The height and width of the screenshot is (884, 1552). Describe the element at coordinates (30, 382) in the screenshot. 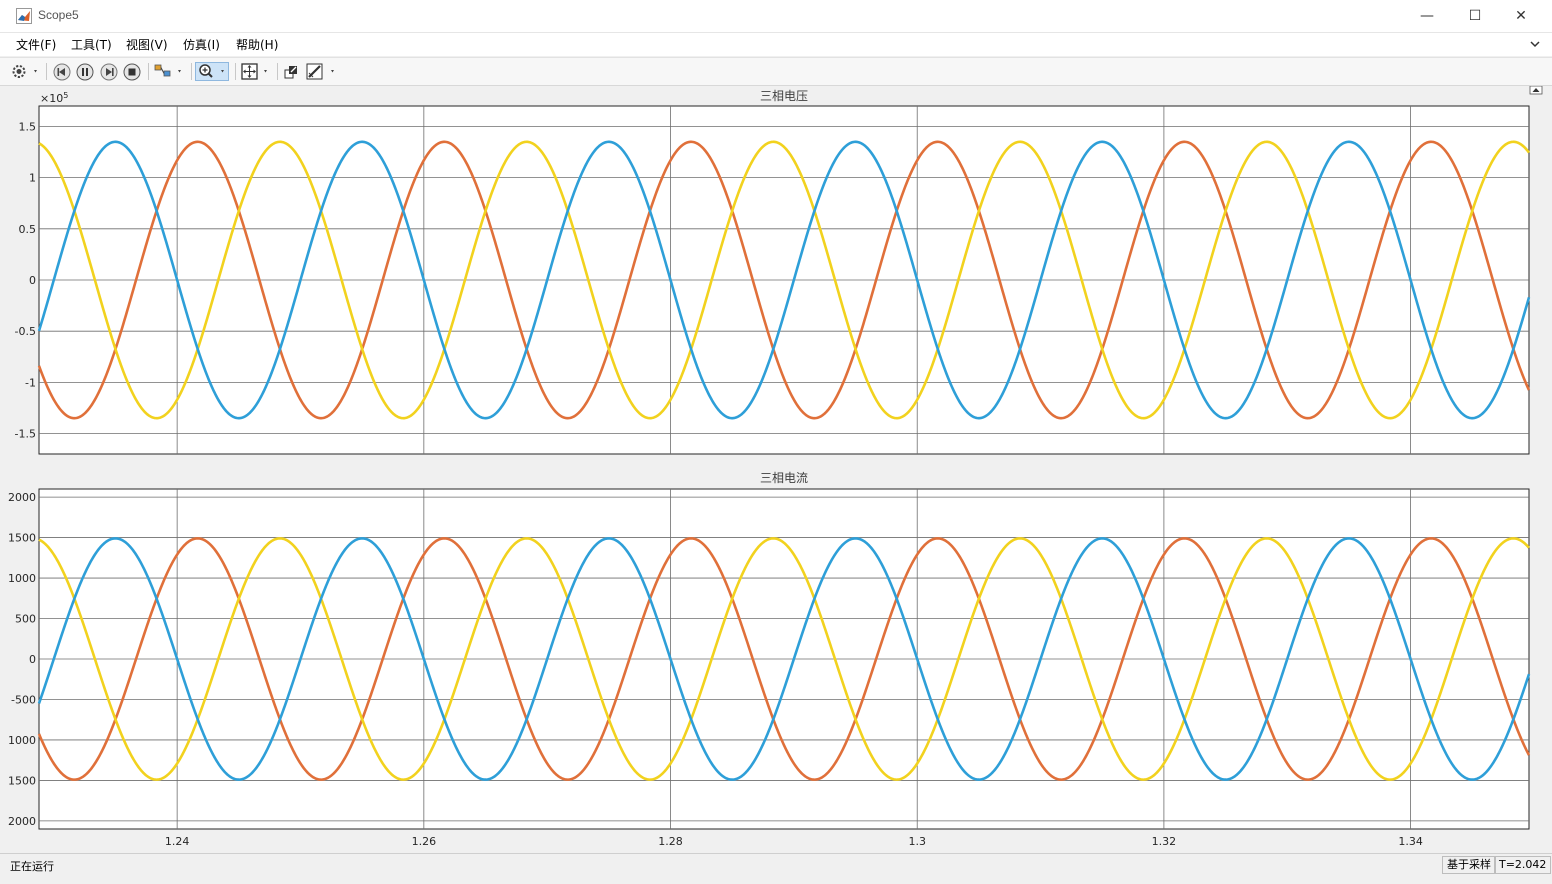

I see `y-tick-label: -1` at that location.